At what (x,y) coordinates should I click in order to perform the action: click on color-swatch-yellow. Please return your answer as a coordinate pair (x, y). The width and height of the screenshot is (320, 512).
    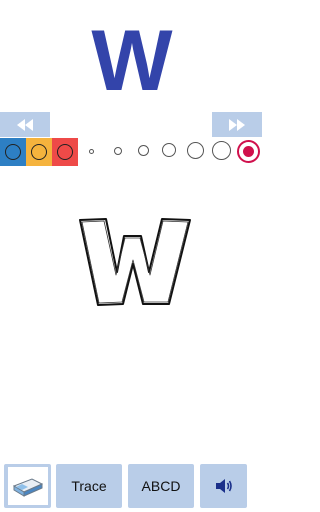
    Looking at the image, I should click on (39, 152).